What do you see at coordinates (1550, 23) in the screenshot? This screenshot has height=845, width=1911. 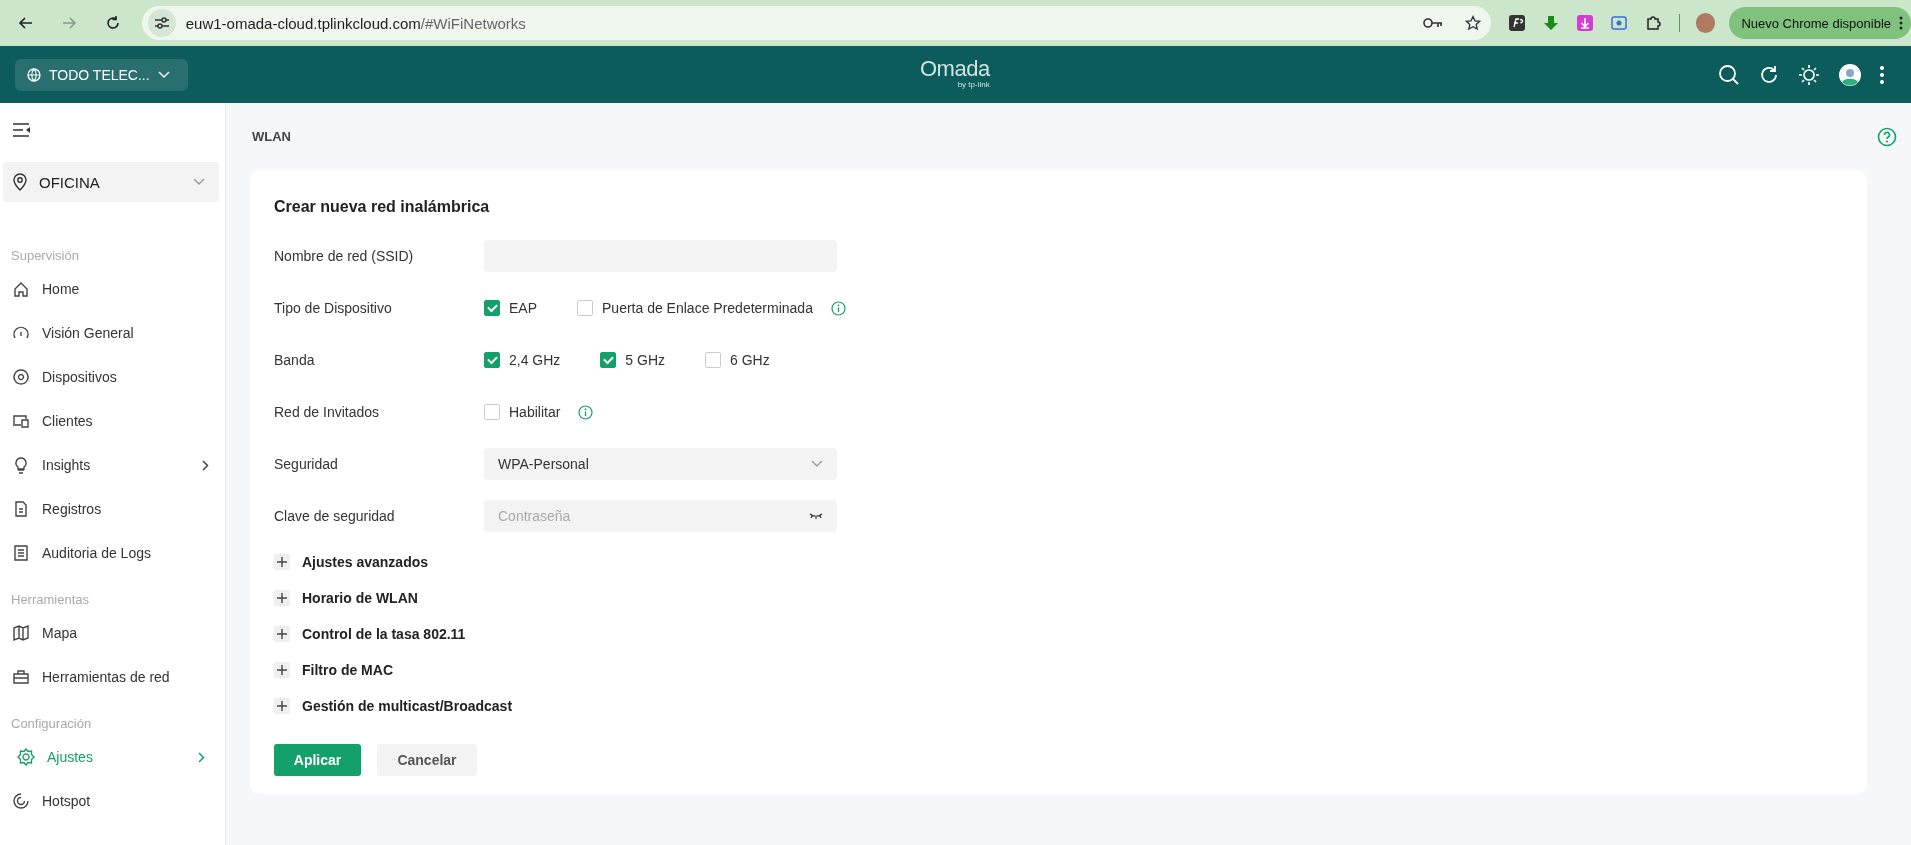 I see `download-arrow-icon` at bounding box center [1550, 23].